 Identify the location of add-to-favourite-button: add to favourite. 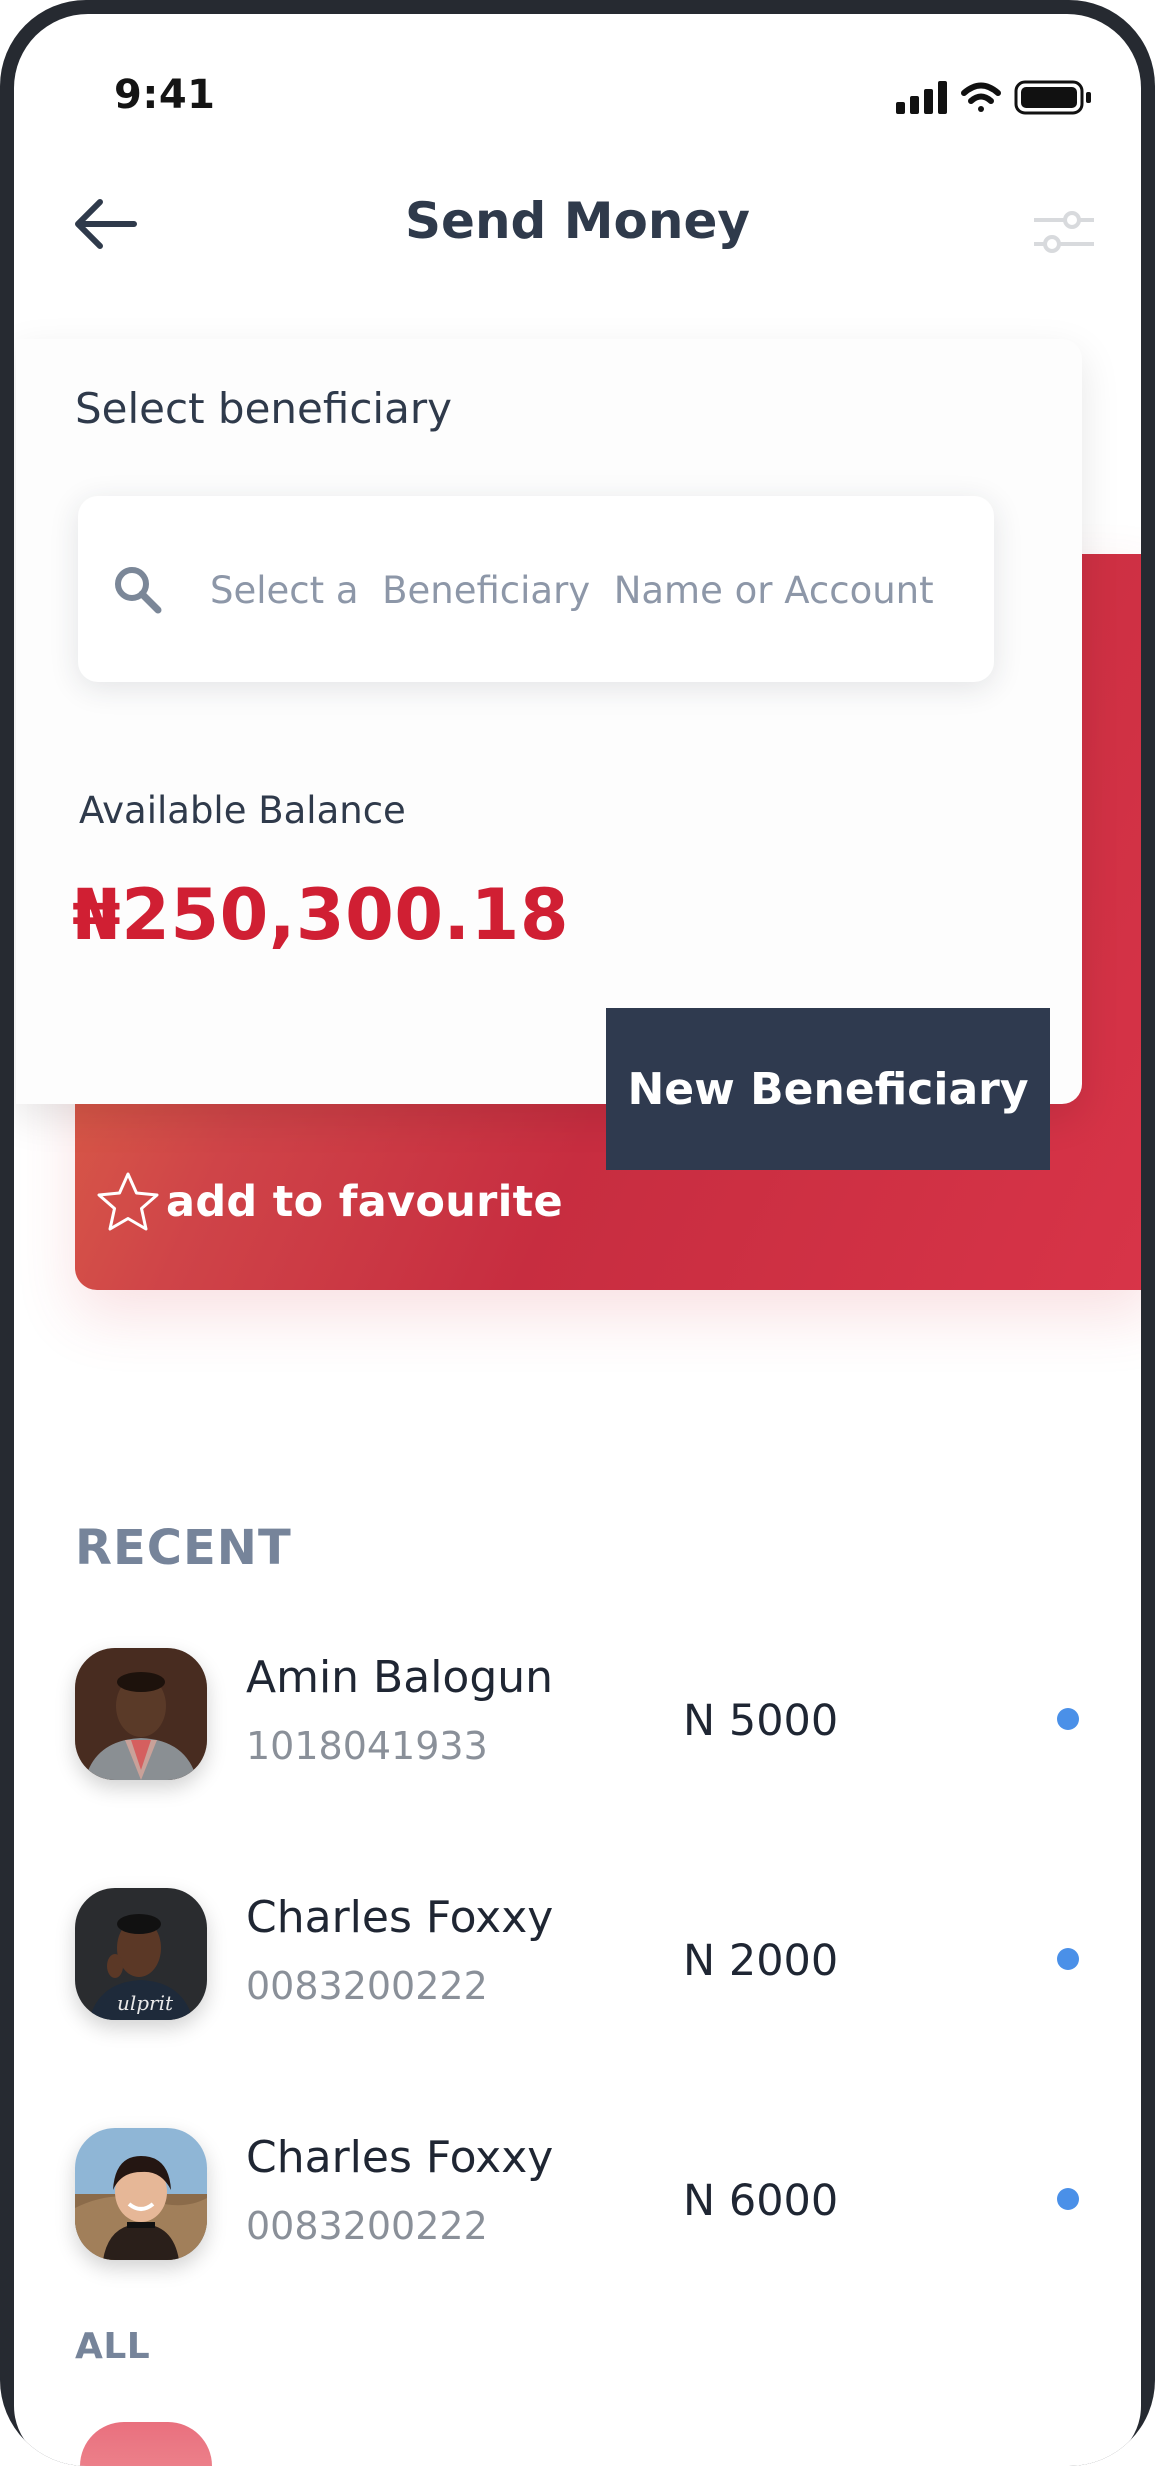
(328, 1202).